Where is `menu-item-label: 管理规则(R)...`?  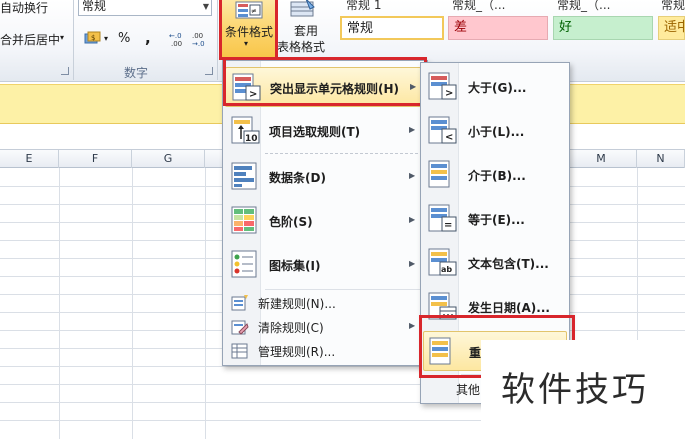
menu-item-label: 管理规则(R)... is located at coordinates (297, 352).